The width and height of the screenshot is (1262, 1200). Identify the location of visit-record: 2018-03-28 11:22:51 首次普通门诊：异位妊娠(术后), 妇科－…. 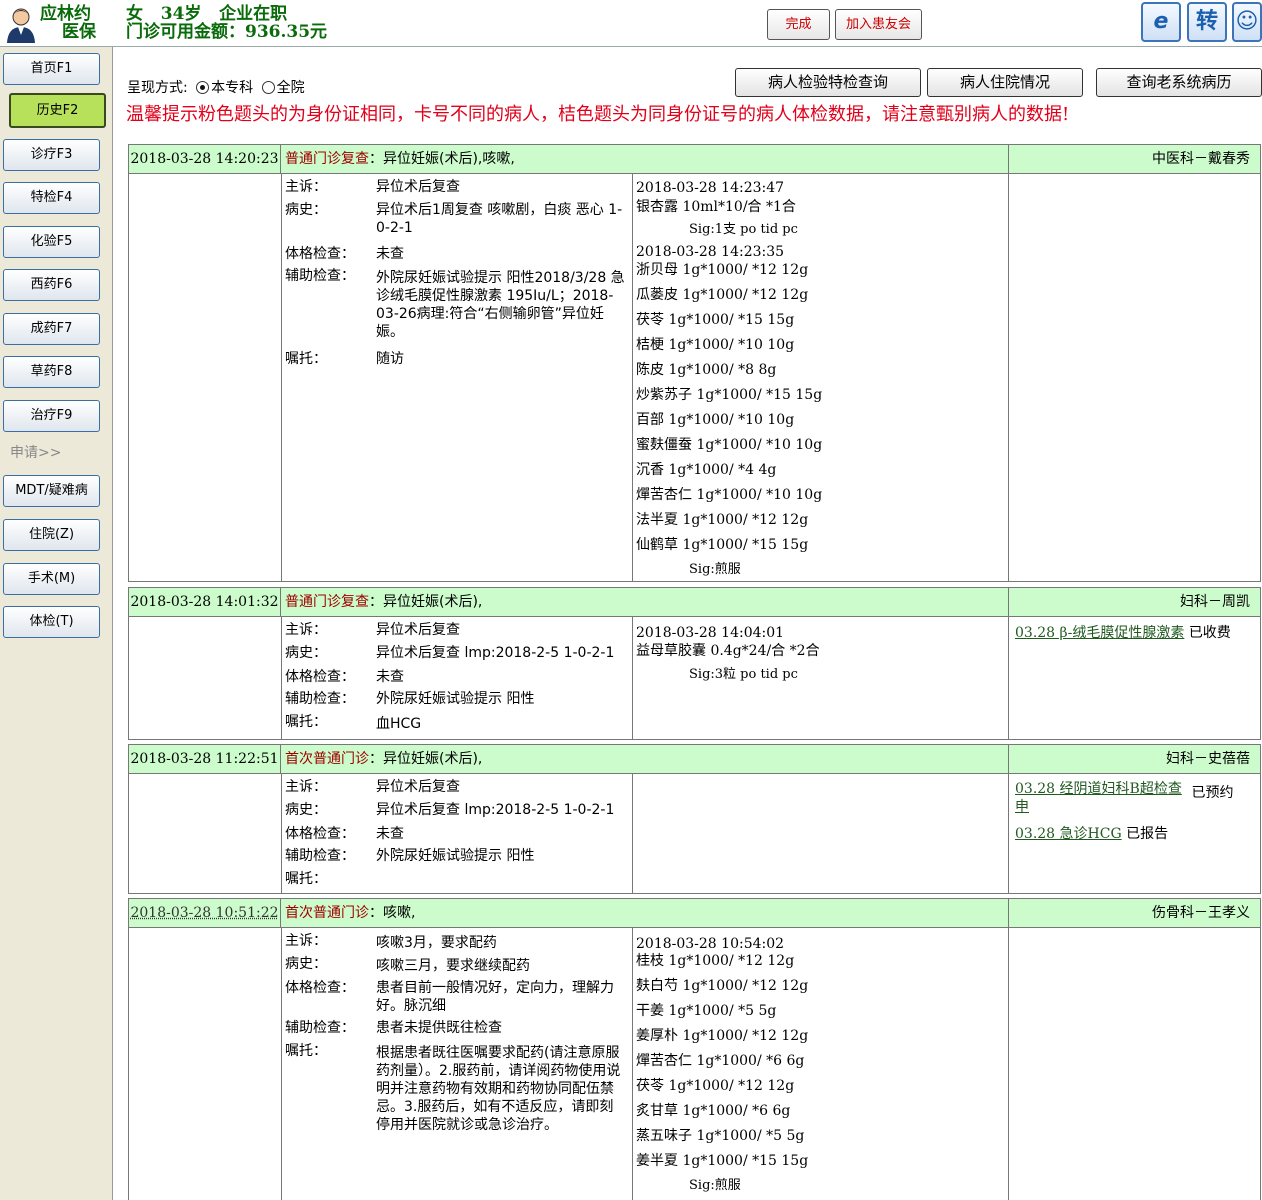
(694, 819).